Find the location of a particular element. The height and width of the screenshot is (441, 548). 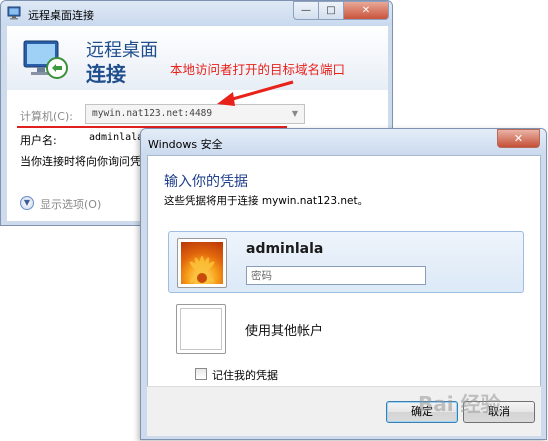

computer-label: 计算机(C): is located at coordinates (46, 116).